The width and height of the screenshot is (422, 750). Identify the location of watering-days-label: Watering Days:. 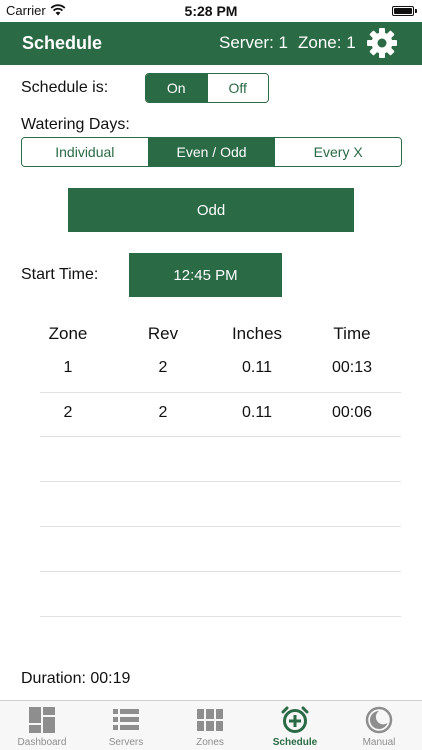
(75, 124).